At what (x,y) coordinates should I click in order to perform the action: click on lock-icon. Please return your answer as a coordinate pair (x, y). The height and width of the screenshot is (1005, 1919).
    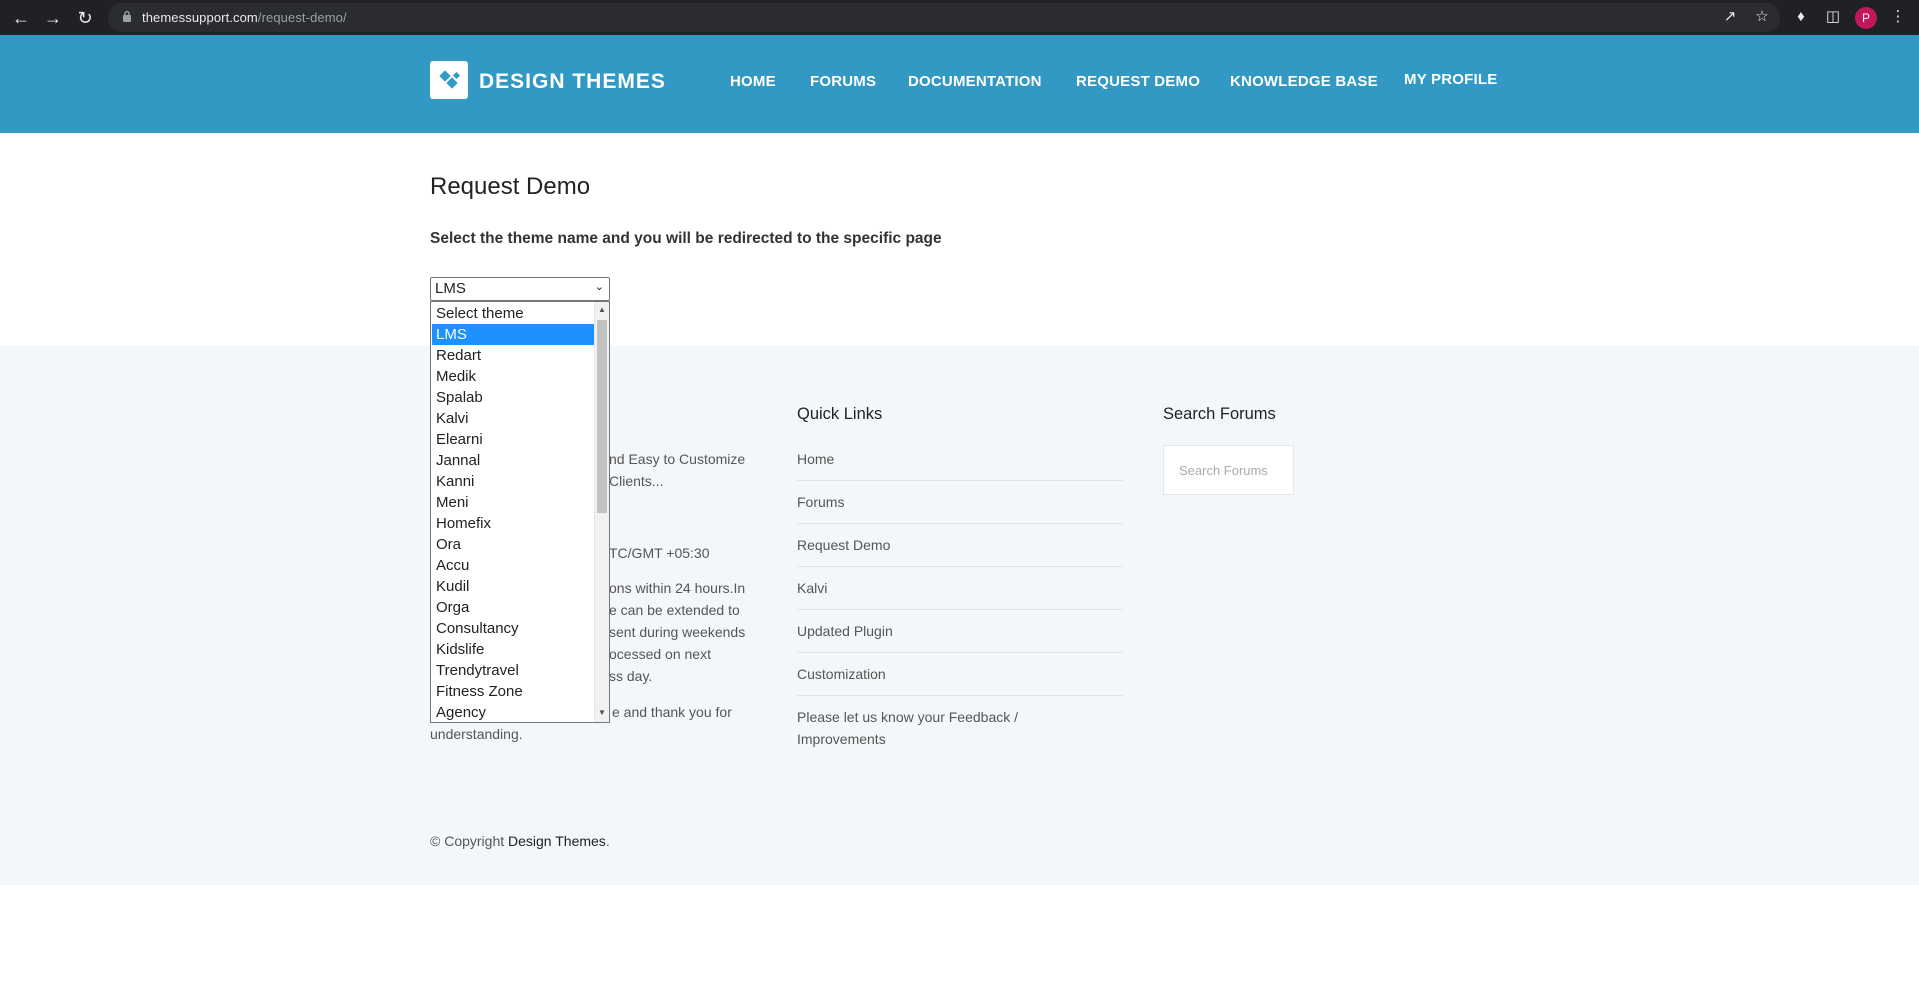
    Looking at the image, I should click on (127, 16).